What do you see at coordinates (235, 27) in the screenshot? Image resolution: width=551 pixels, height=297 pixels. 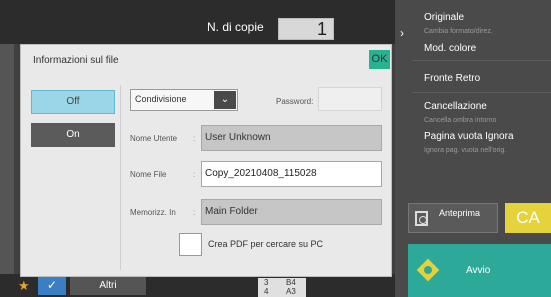 I see `copies-label: N. di copie` at bounding box center [235, 27].